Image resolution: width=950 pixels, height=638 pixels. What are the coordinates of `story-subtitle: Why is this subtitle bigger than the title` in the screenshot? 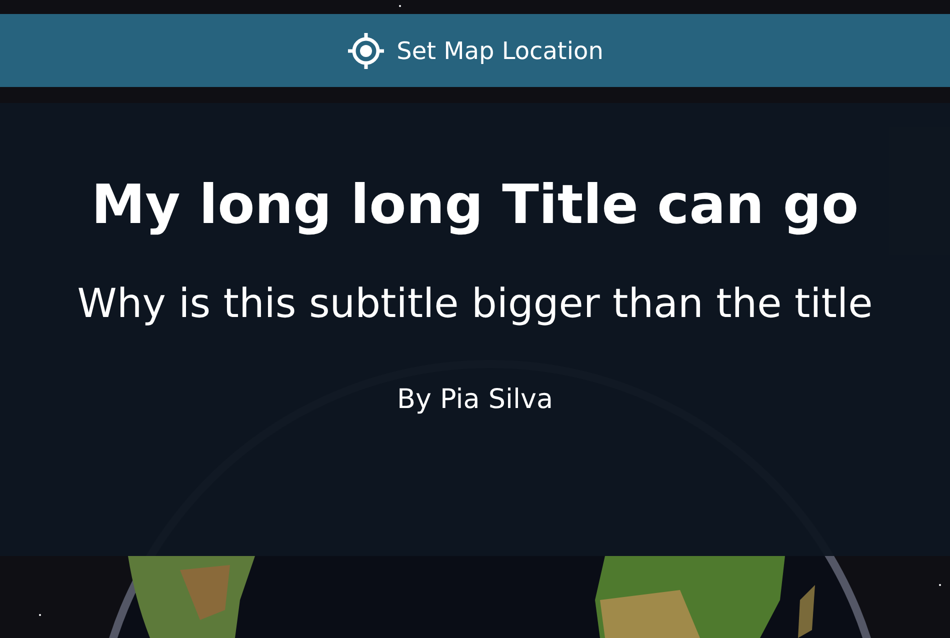 It's located at (475, 304).